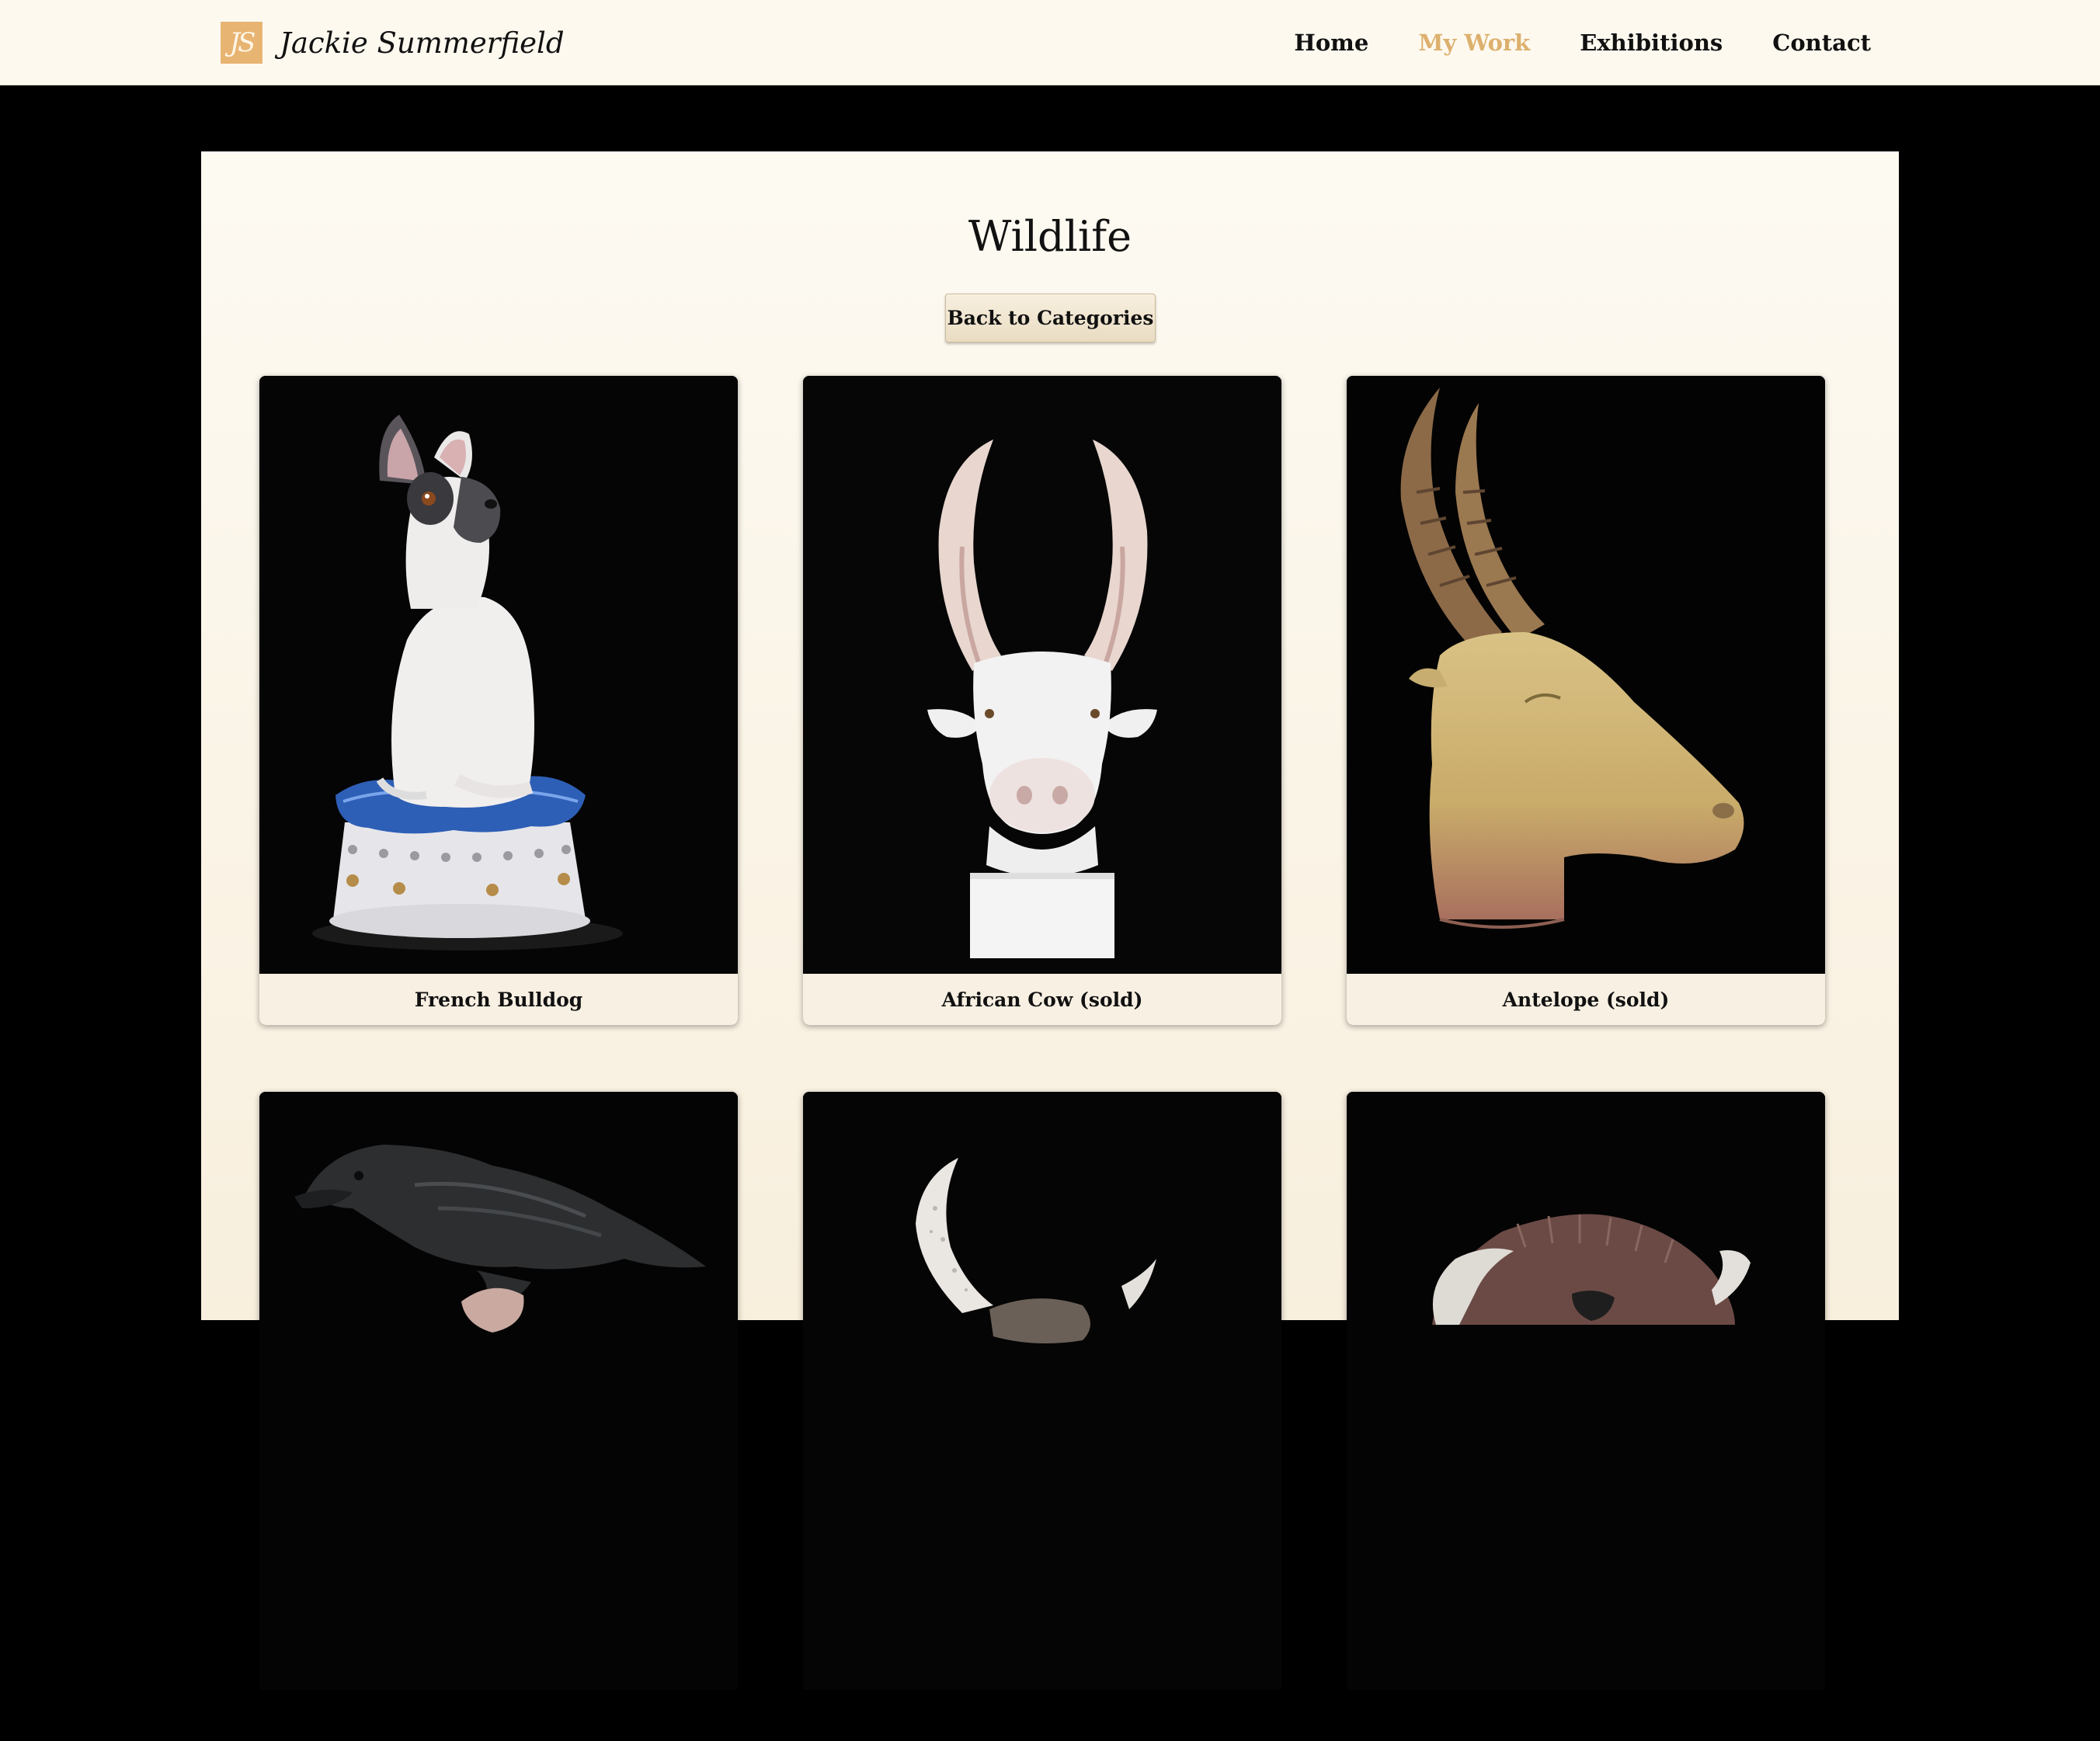 The image size is (2100, 1741). I want to click on african-cow-sculpture-image, so click(1042, 675).